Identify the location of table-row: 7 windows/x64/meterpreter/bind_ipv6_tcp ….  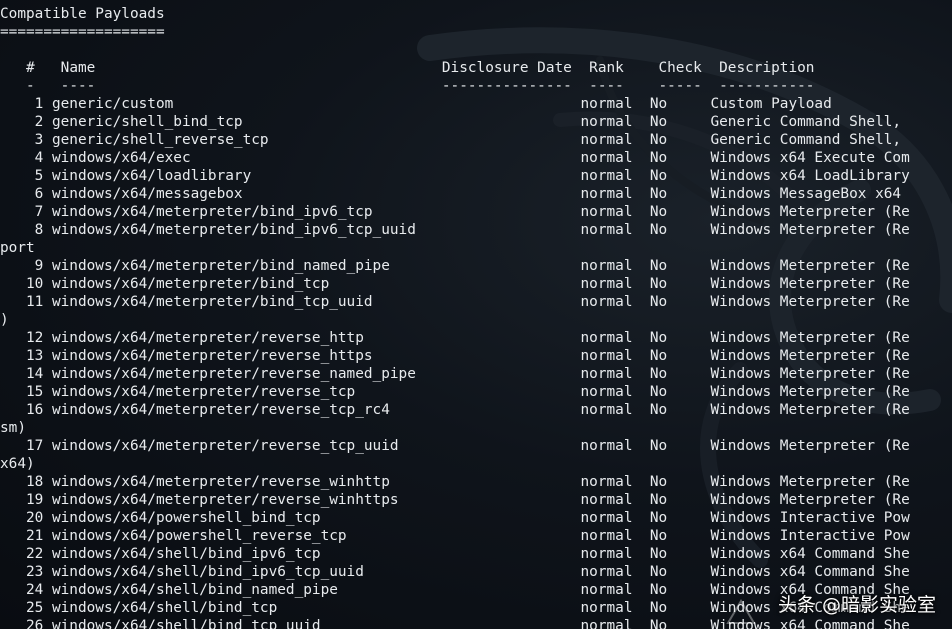
(476, 212).